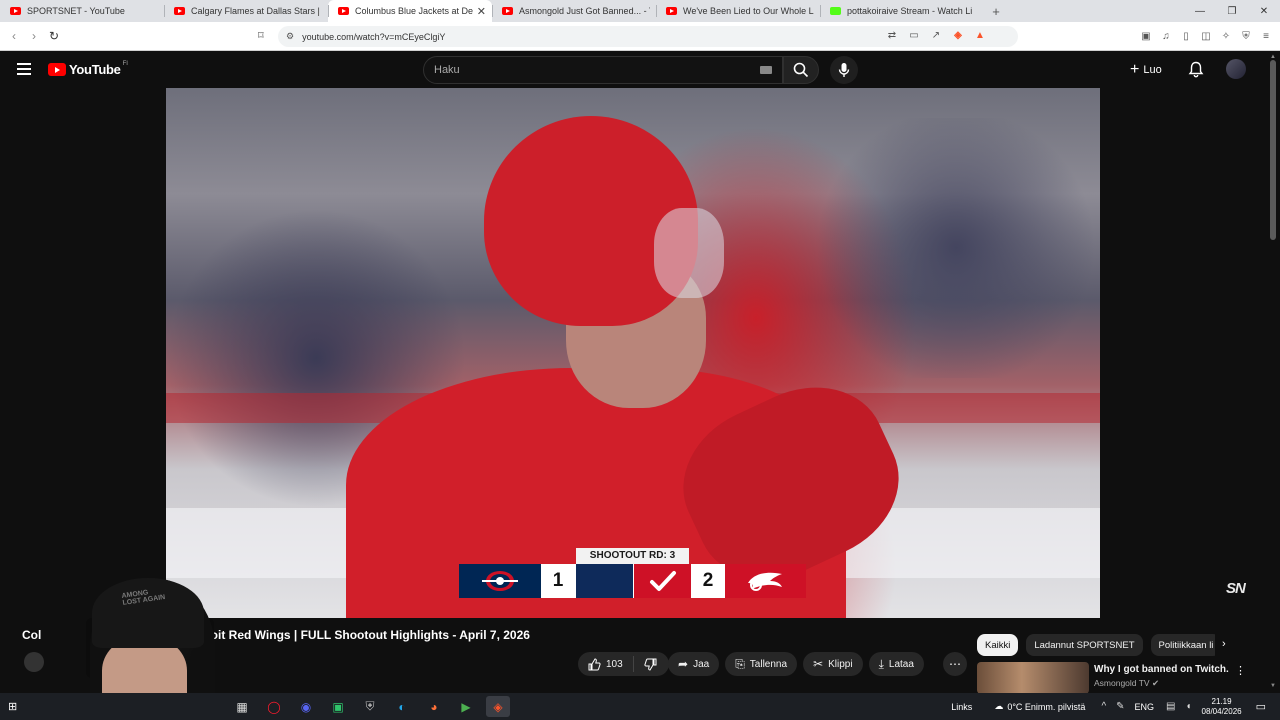 This screenshot has height=720, width=1280. Describe the element at coordinates (242, 706) in the screenshot. I see `task-view-icon: ▦` at that location.